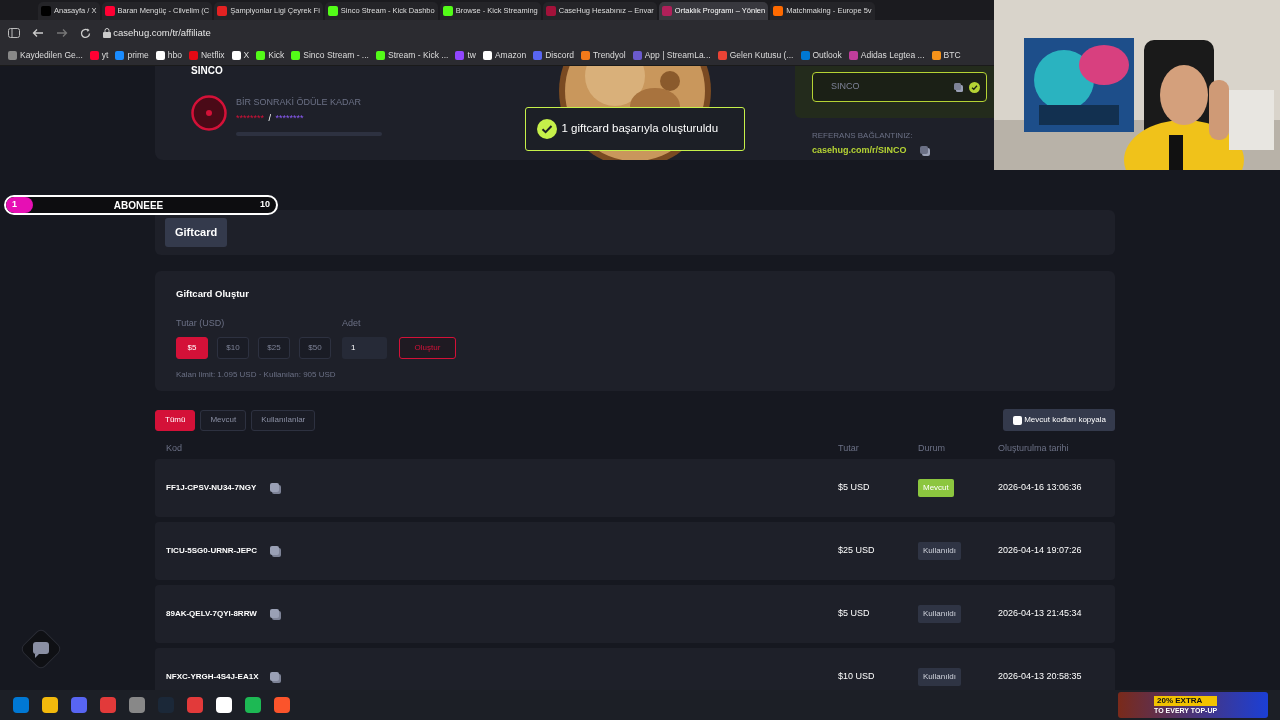 The height and width of the screenshot is (720, 1280). I want to click on filter-tab: Tümü, so click(175, 420).